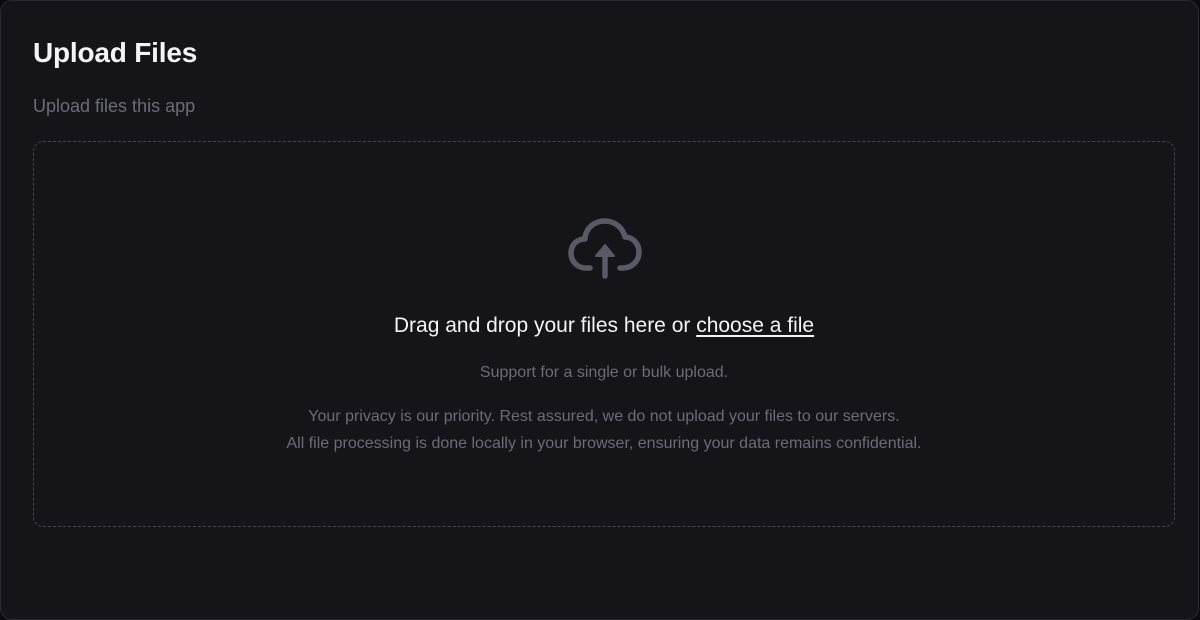  What do you see at coordinates (545, 325) in the screenshot?
I see `drag-drop-text: Drag and drop your files here or` at bounding box center [545, 325].